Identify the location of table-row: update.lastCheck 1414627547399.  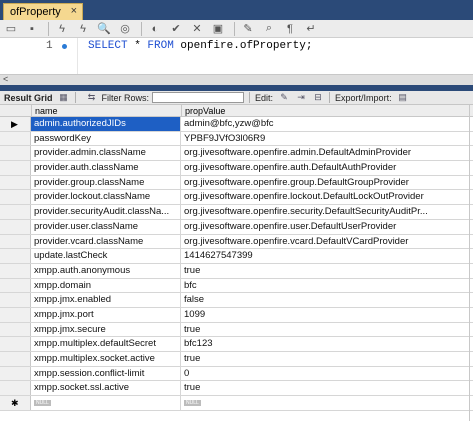
(236, 256).